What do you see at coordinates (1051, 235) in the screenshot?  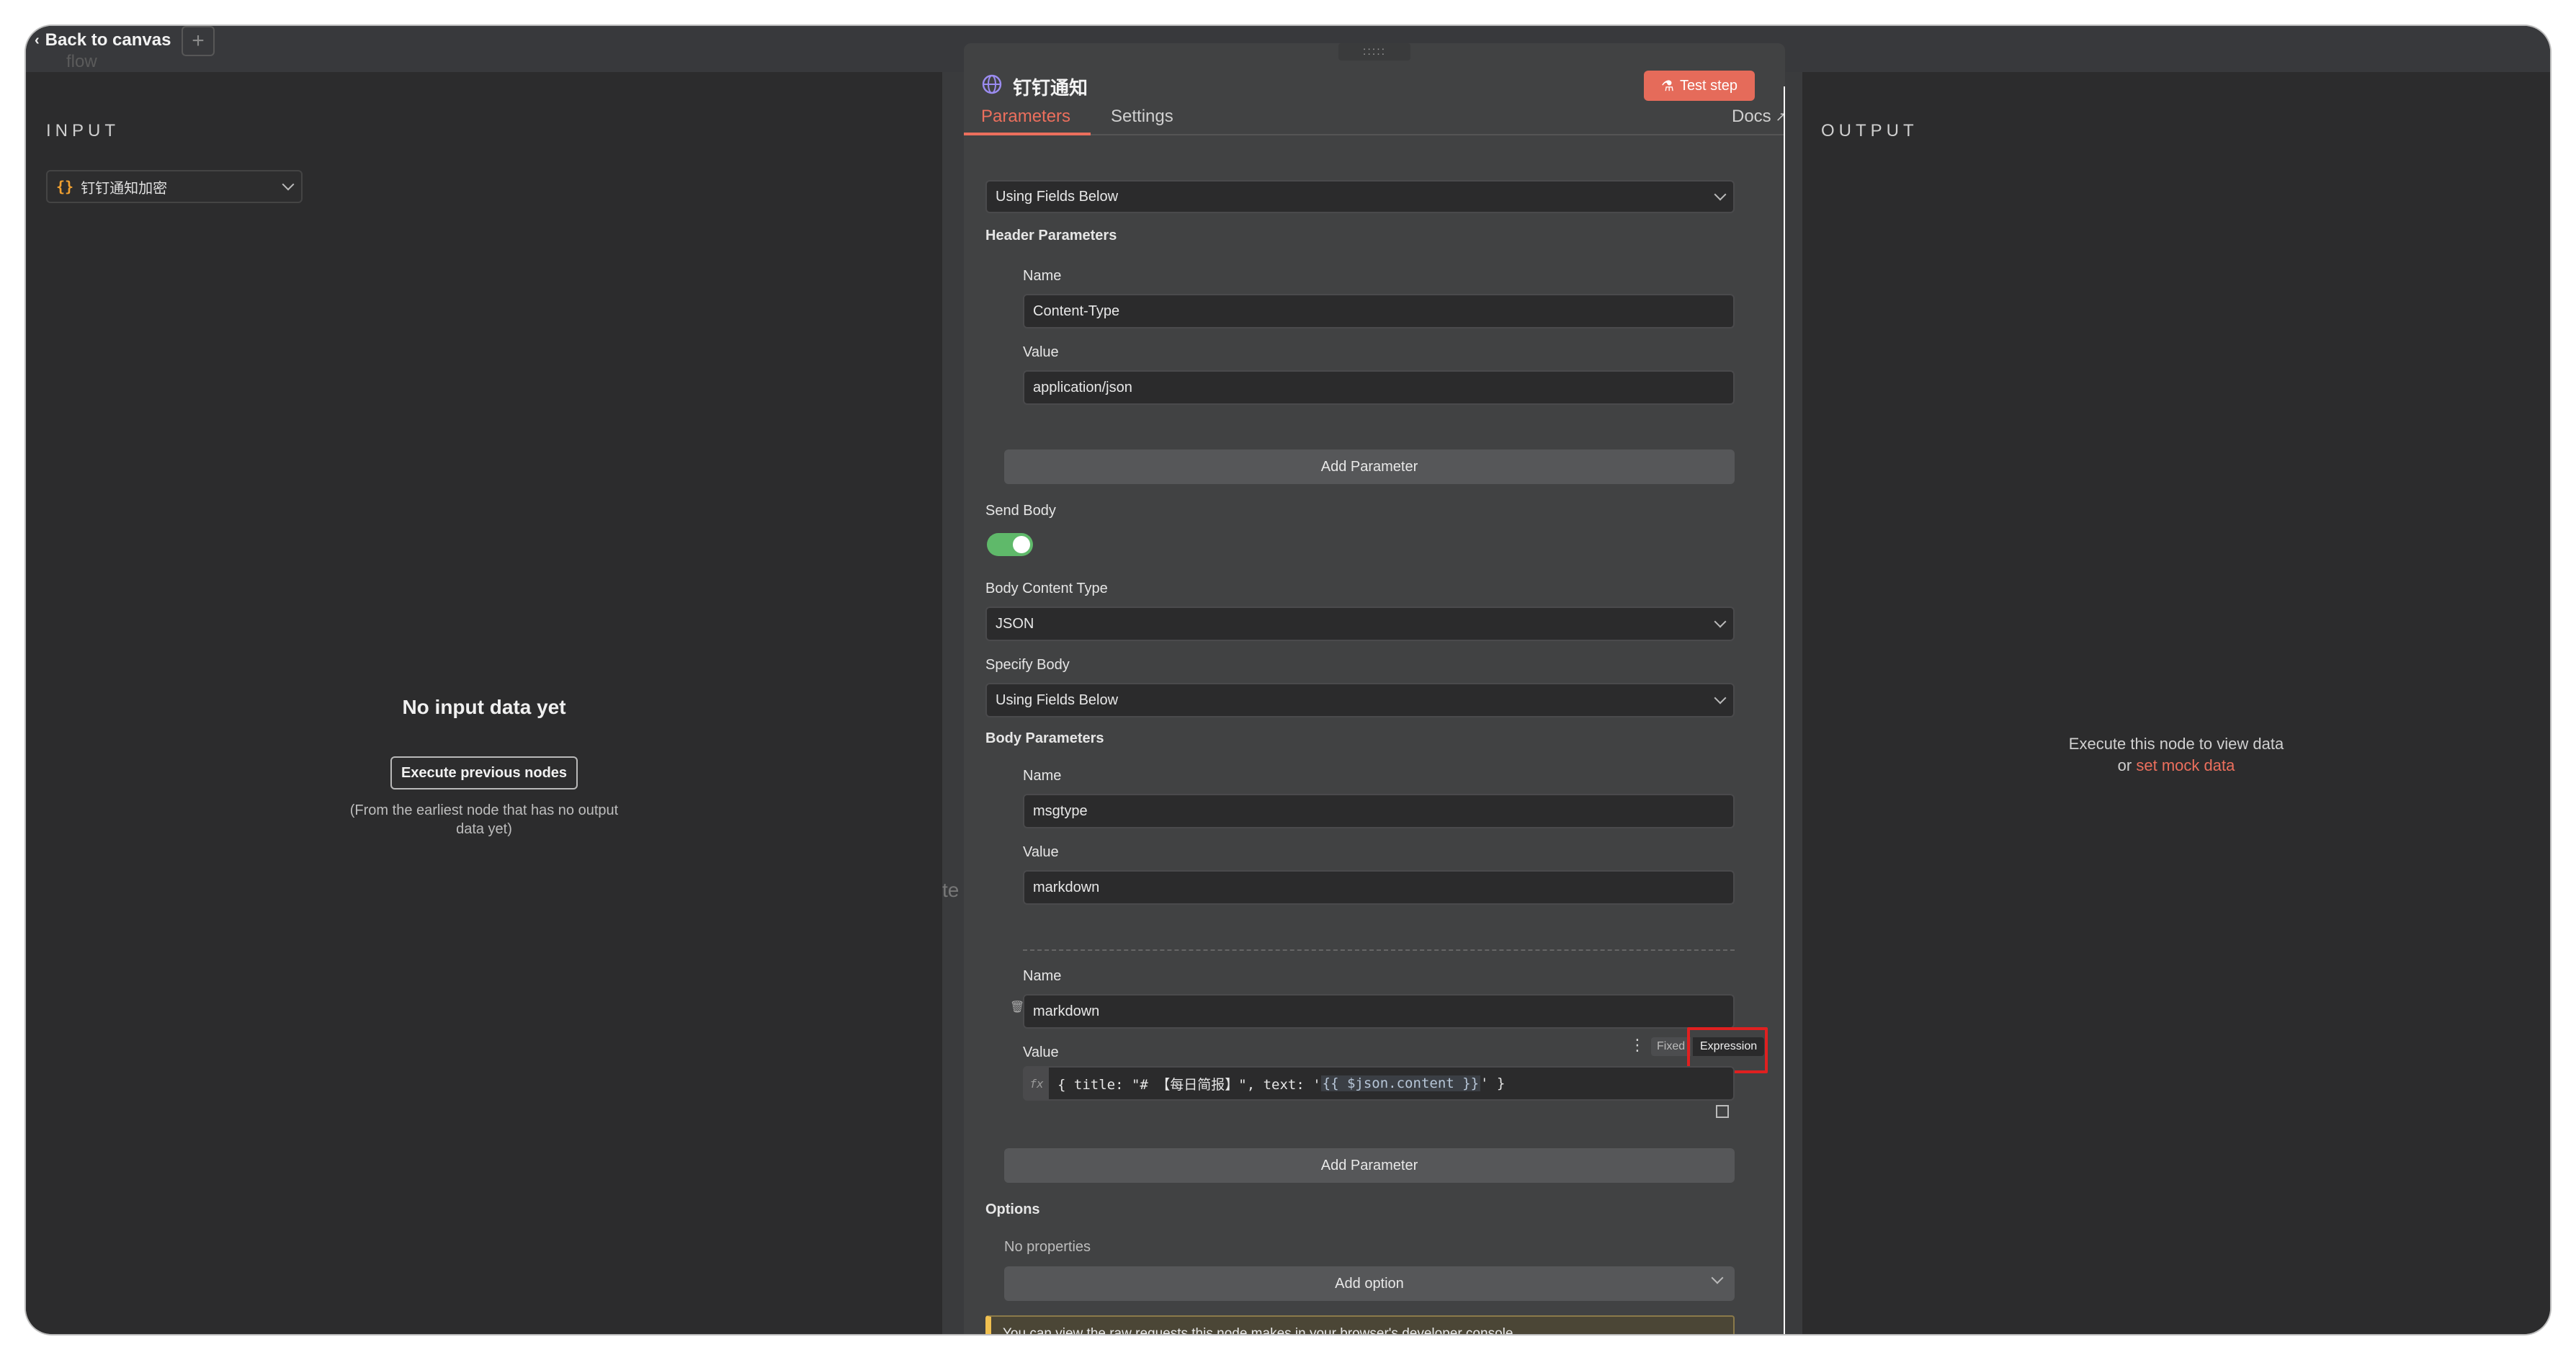 I see `header-parameters-label: Header Parameters` at bounding box center [1051, 235].